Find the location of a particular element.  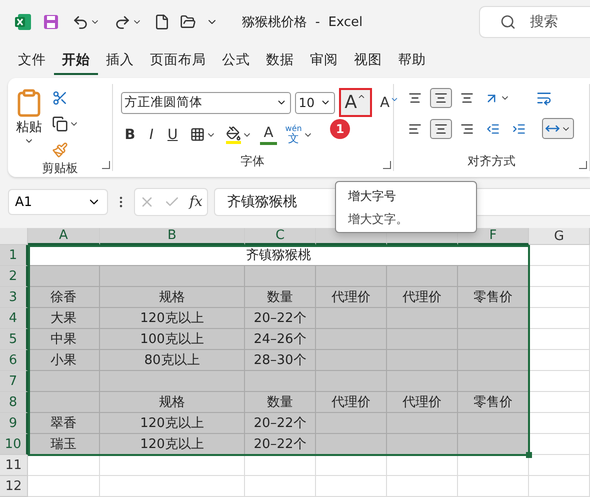

table-cell: 大果 is located at coordinates (64, 318).